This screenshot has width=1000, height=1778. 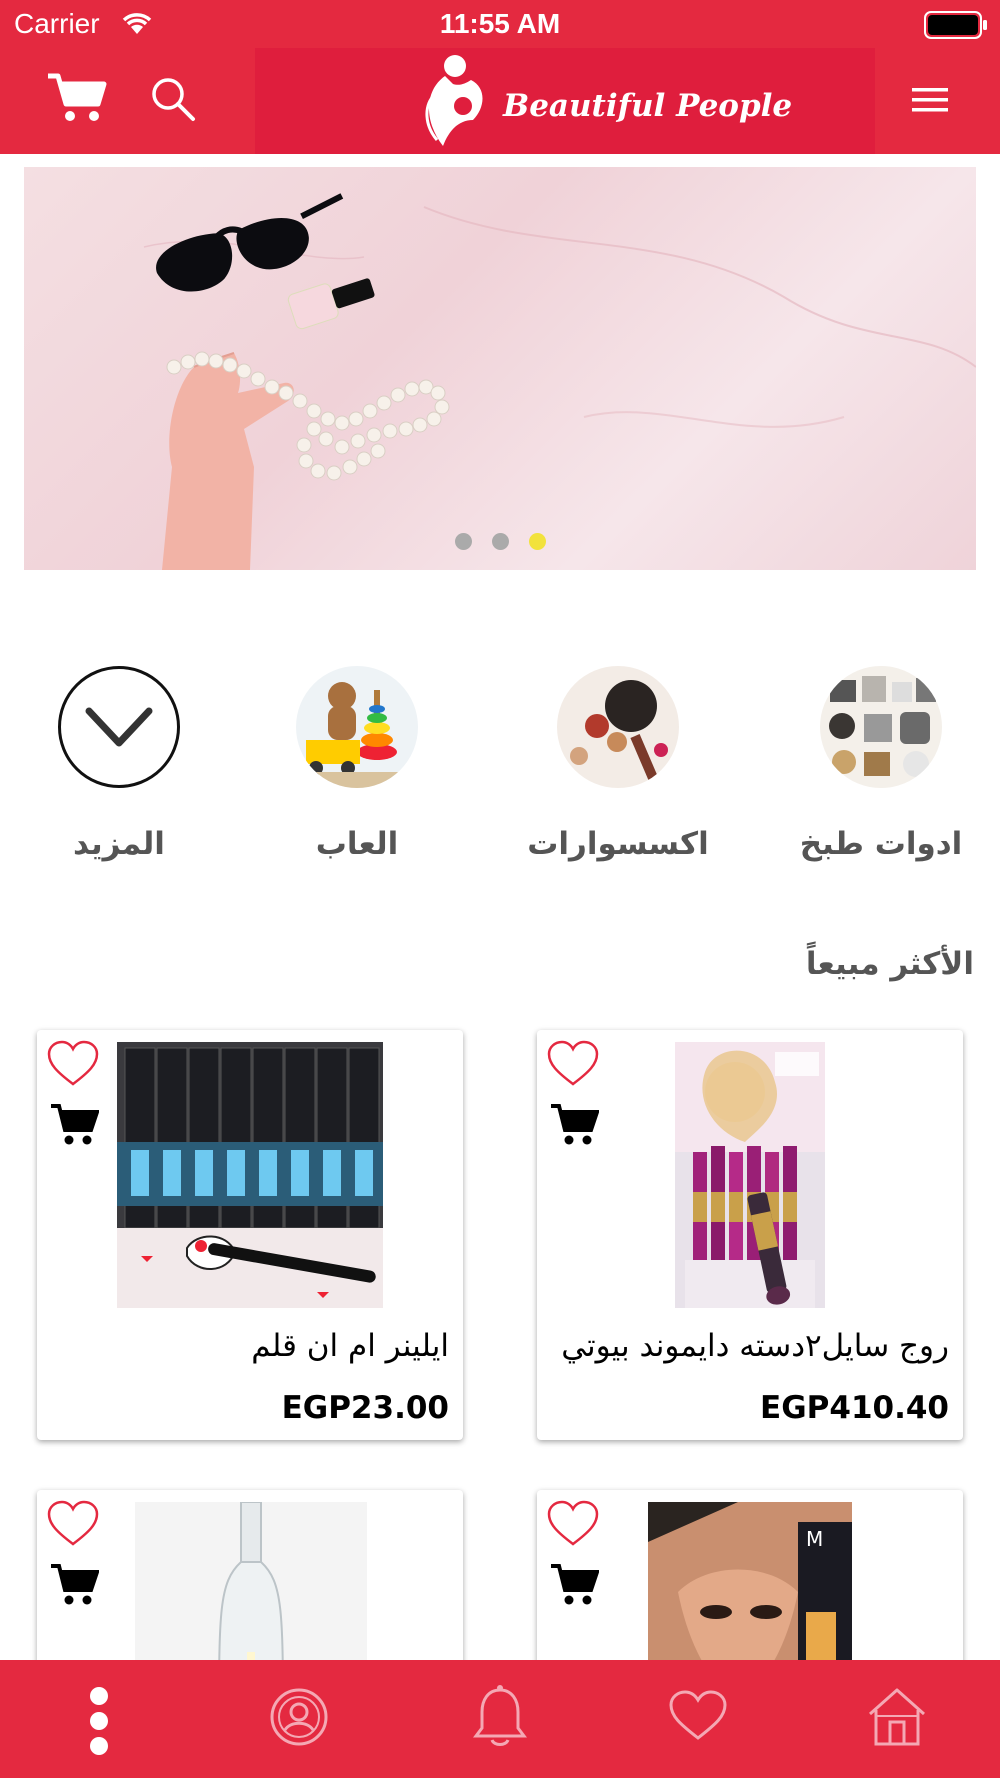 I want to click on product-name: روج سايل٢دسته دايموند بيوتي, so click(x=755, y=1346).